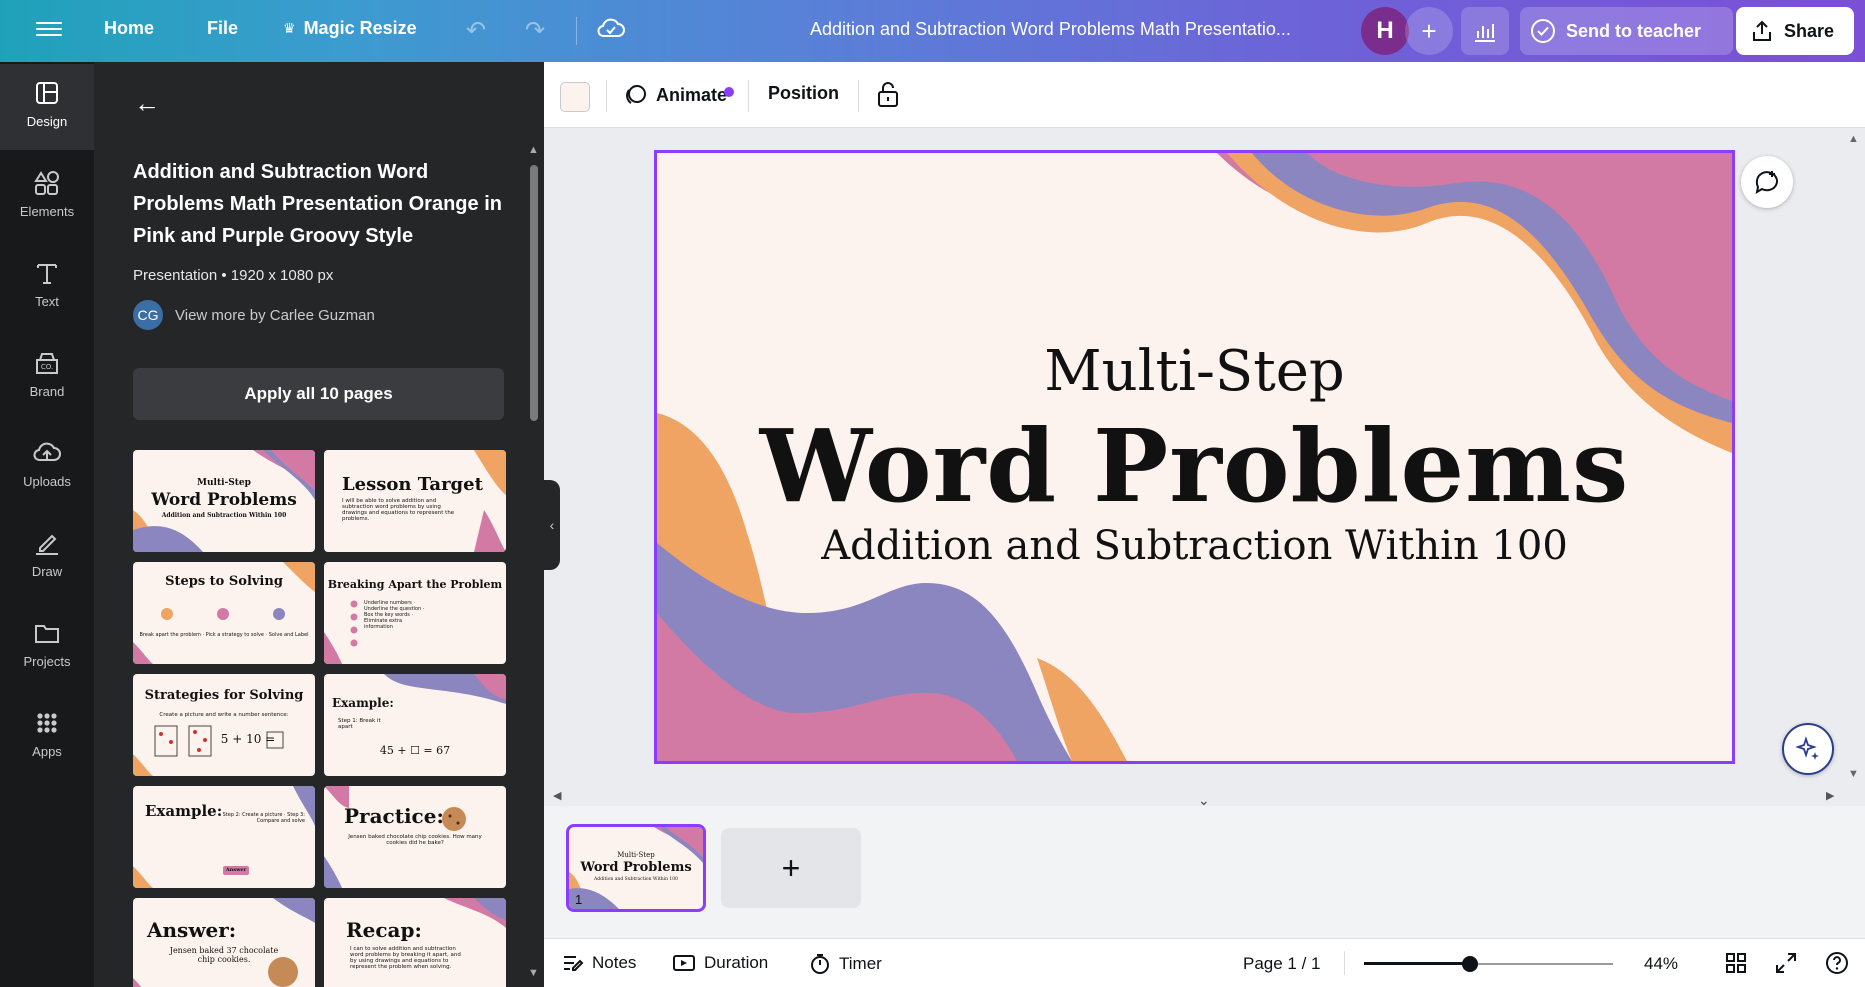 Image resolution: width=1865 pixels, height=987 pixels. What do you see at coordinates (1661, 964) in the screenshot?
I see `zoom-level: 44%` at bounding box center [1661, 964].